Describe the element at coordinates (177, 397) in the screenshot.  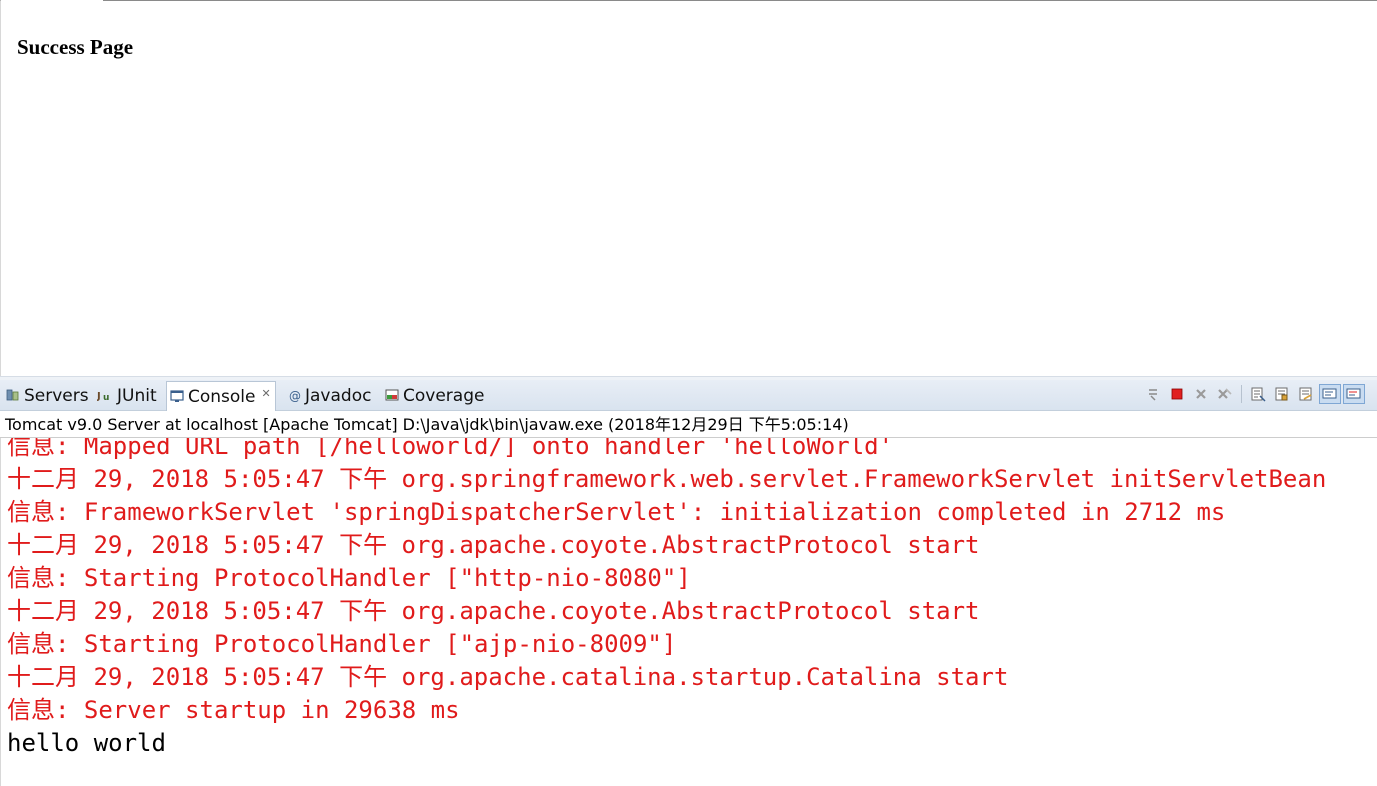
I see `console-icon` at that location.